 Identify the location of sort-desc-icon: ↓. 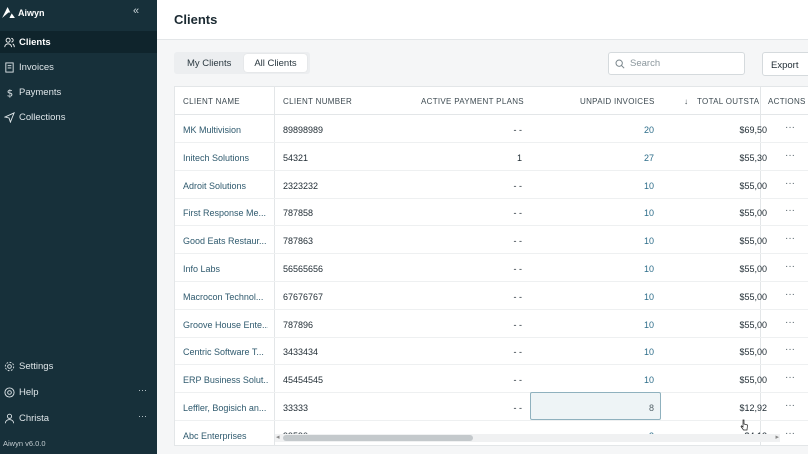
(686, 101).